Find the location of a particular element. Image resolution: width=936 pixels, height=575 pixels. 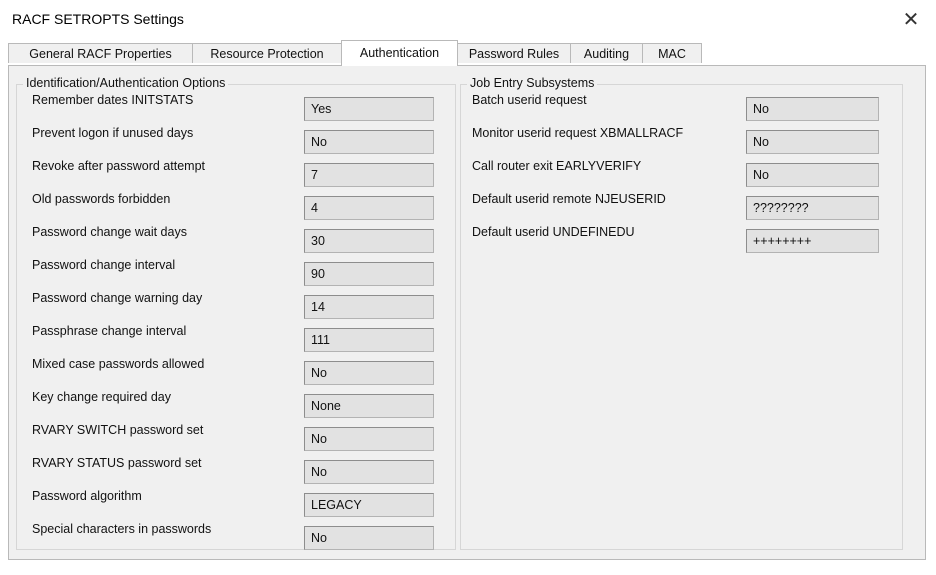

tab-password-rules: Password Rules is located at coordinates (514, 53).